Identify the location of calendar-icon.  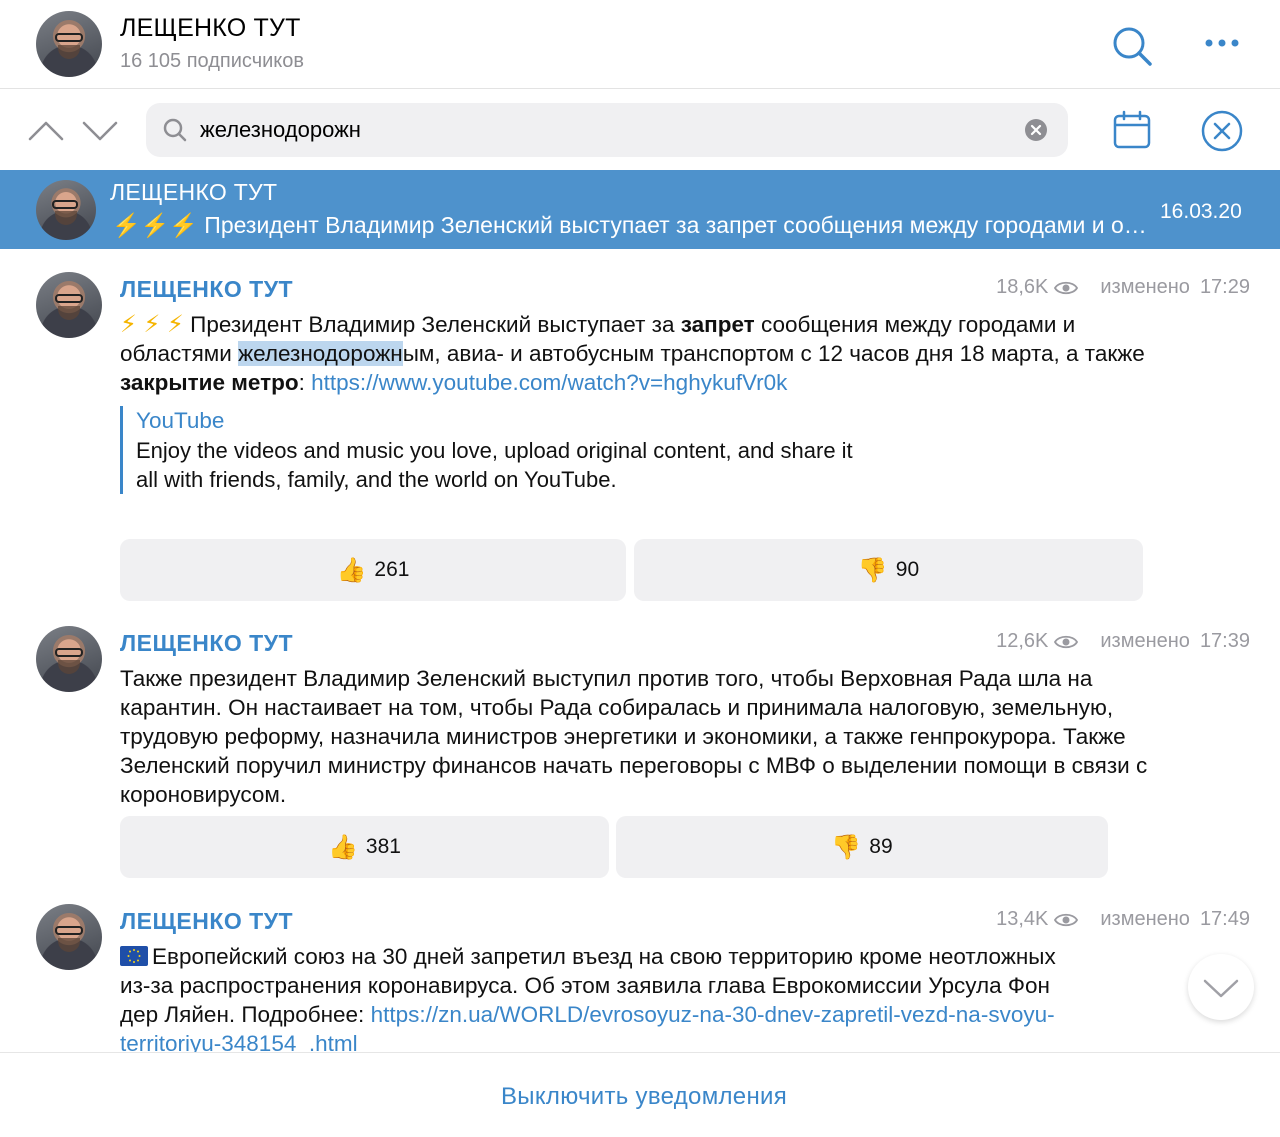
(1132, 130).